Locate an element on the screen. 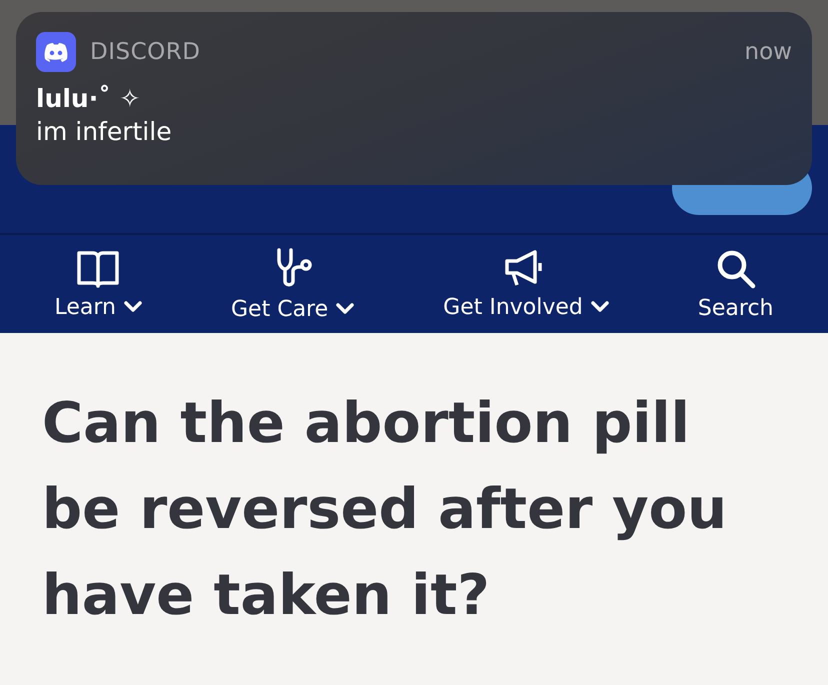 This screenshot has height=685, width=828. nav-item: Get Care is located at coordinates (292, 284).